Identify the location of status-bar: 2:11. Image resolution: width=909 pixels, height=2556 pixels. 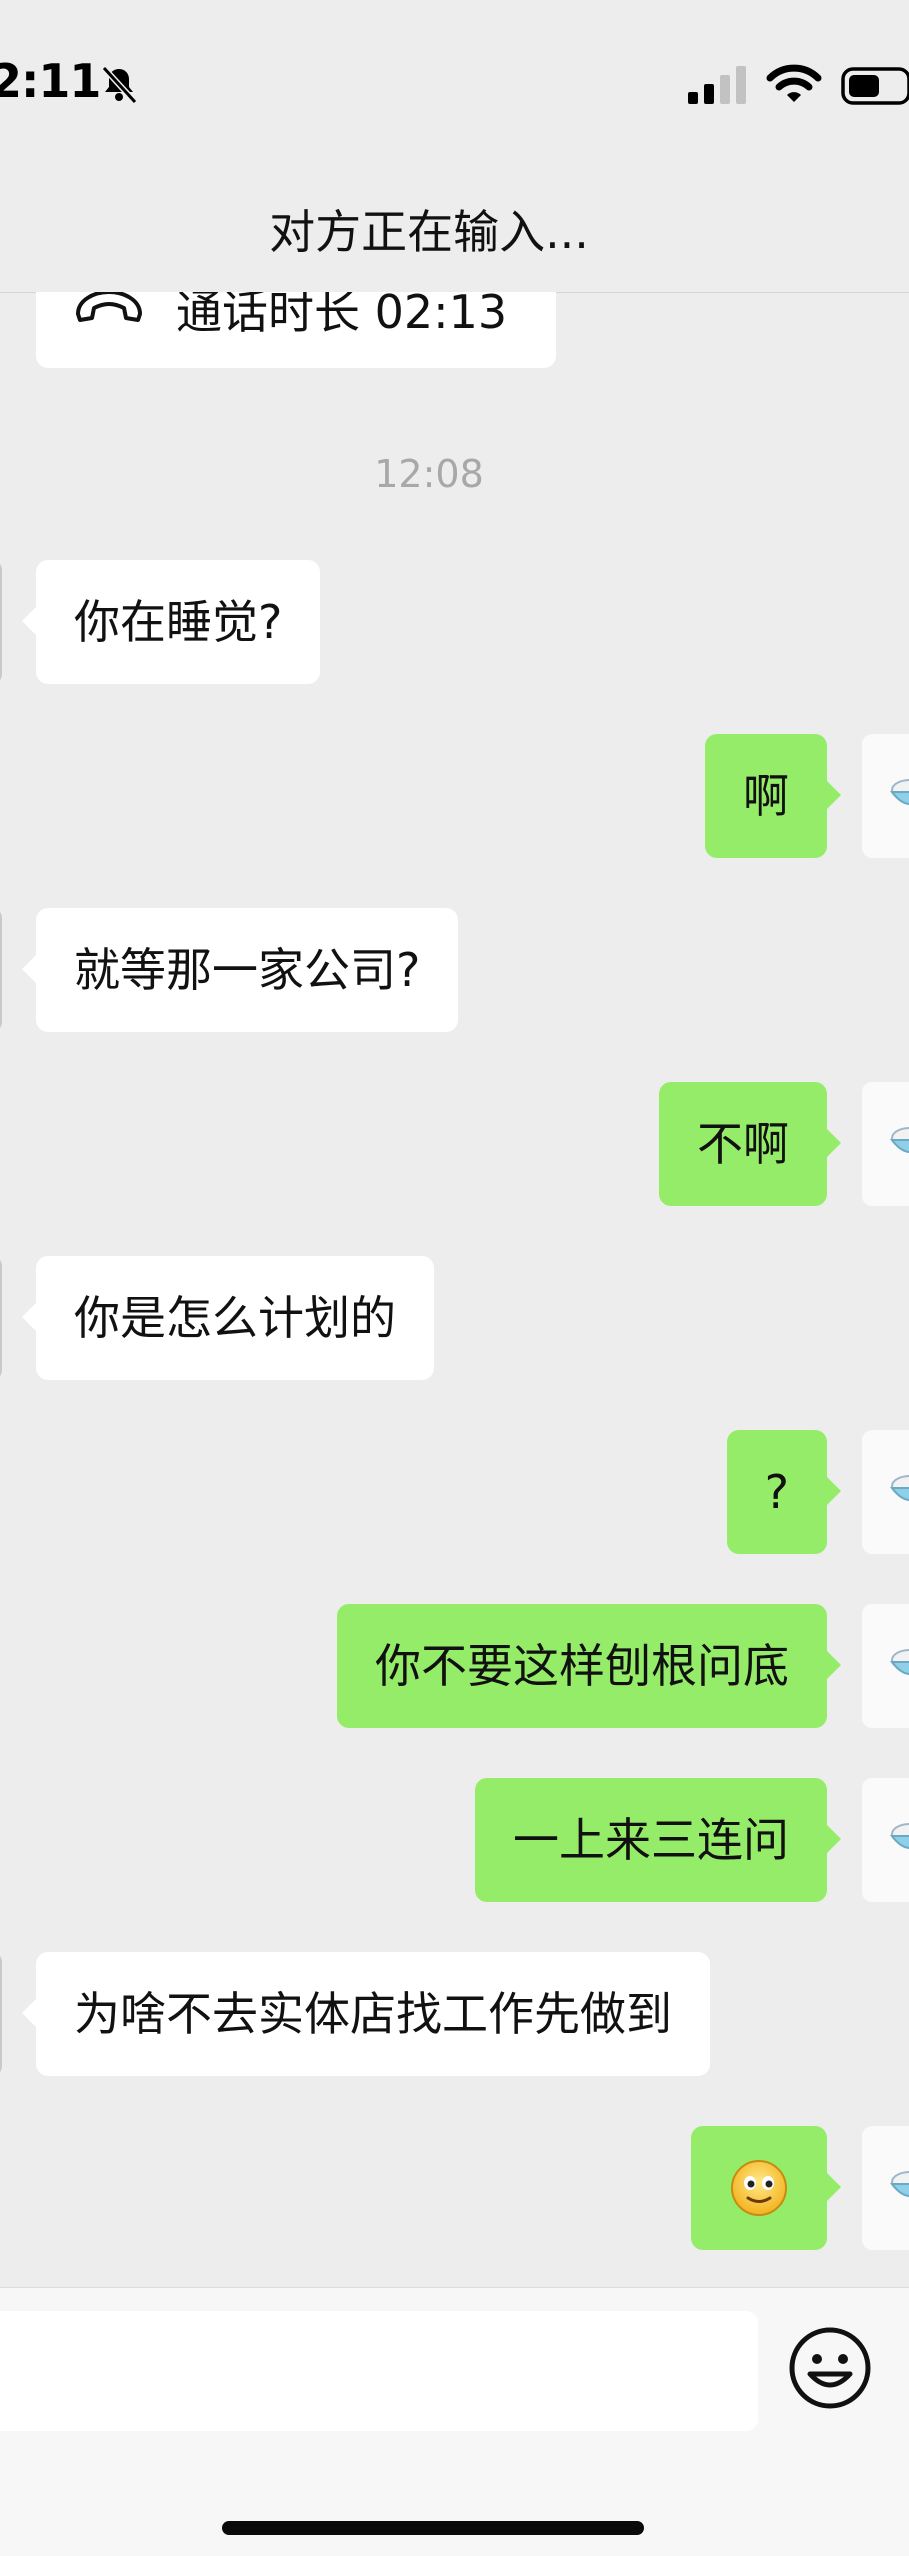
(454, 85).